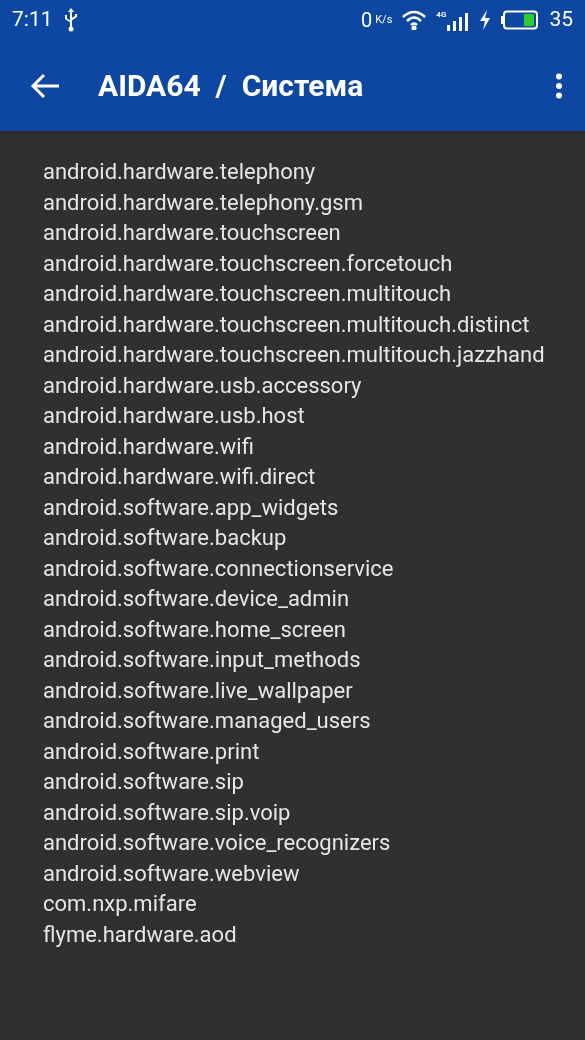 Image resolution: width=585 pixels, height=1040 pixels. I want to click on feature-item: android.software.print, so click(152, 751).